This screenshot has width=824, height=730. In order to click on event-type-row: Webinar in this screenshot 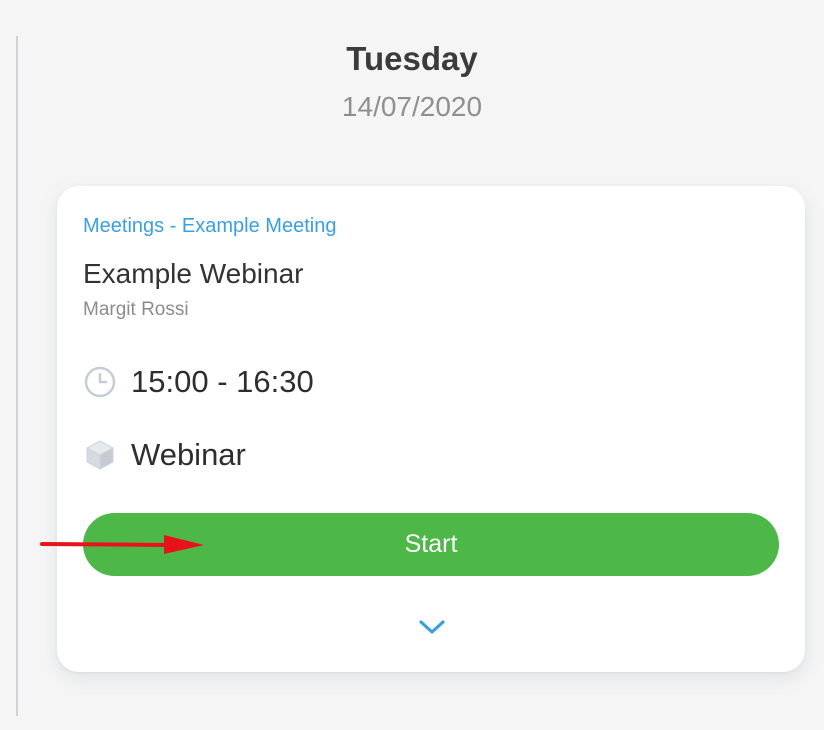, I will do `click(164, 455)`.